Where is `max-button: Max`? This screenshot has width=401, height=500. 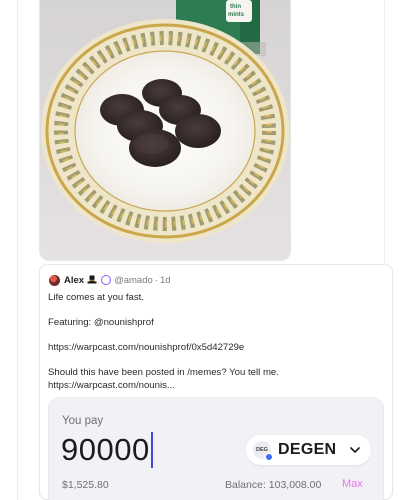 max-button: Max is located at coordinates (352, 484).